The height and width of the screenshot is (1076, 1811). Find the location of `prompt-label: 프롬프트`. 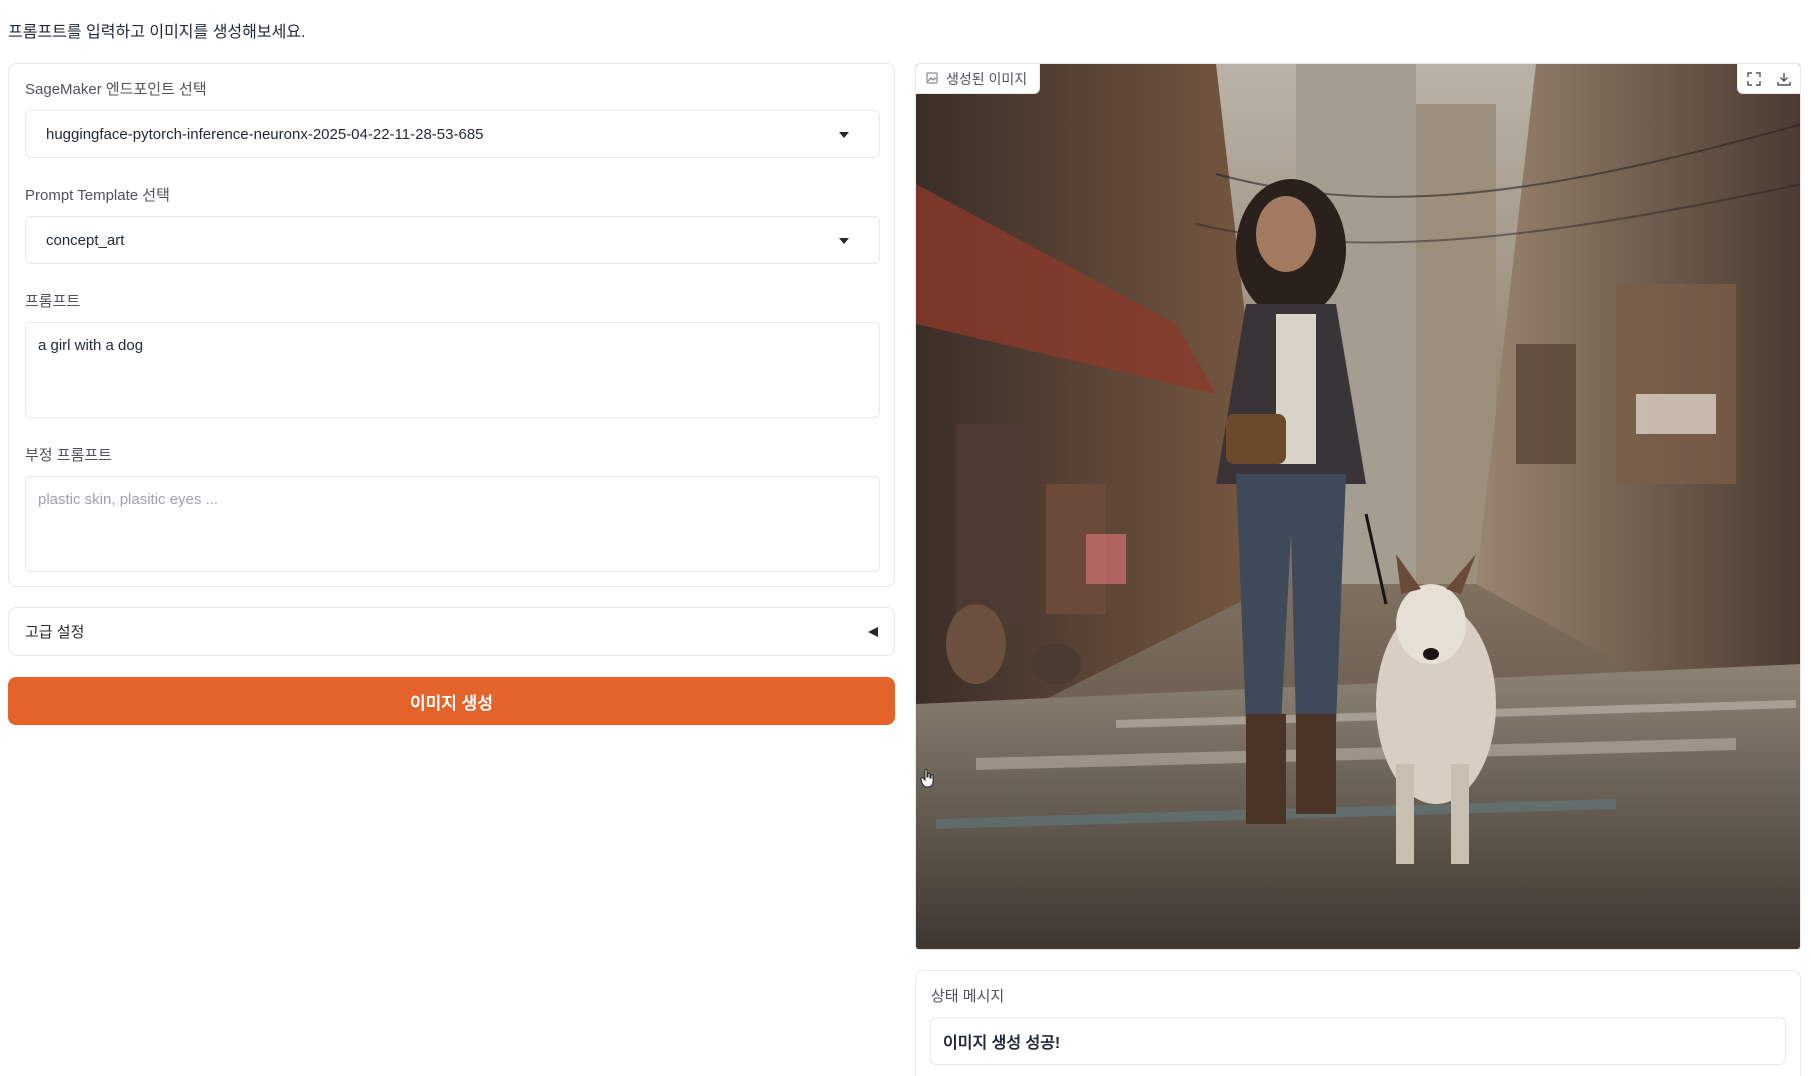

prompt-label: 프롬프트 is located at coordinates (53, 301).